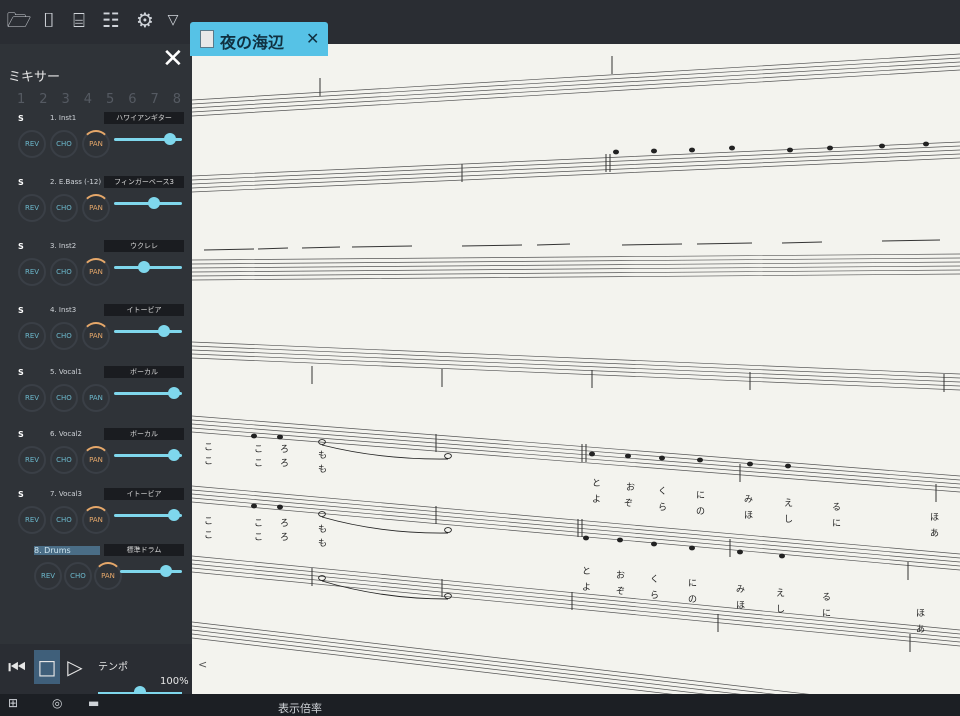  I want to click on dropdown-icon: ▽, so click(173, 20).